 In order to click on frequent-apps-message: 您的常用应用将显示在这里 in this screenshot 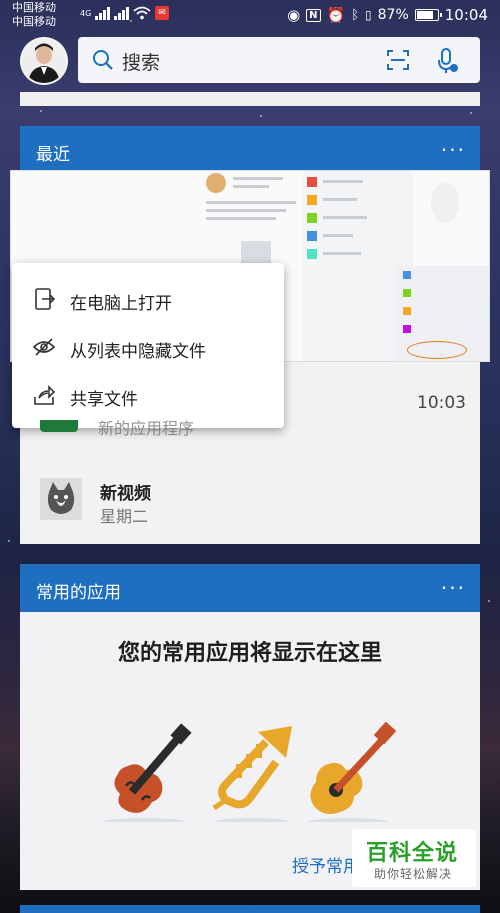, I will do `click(249, 653)`.